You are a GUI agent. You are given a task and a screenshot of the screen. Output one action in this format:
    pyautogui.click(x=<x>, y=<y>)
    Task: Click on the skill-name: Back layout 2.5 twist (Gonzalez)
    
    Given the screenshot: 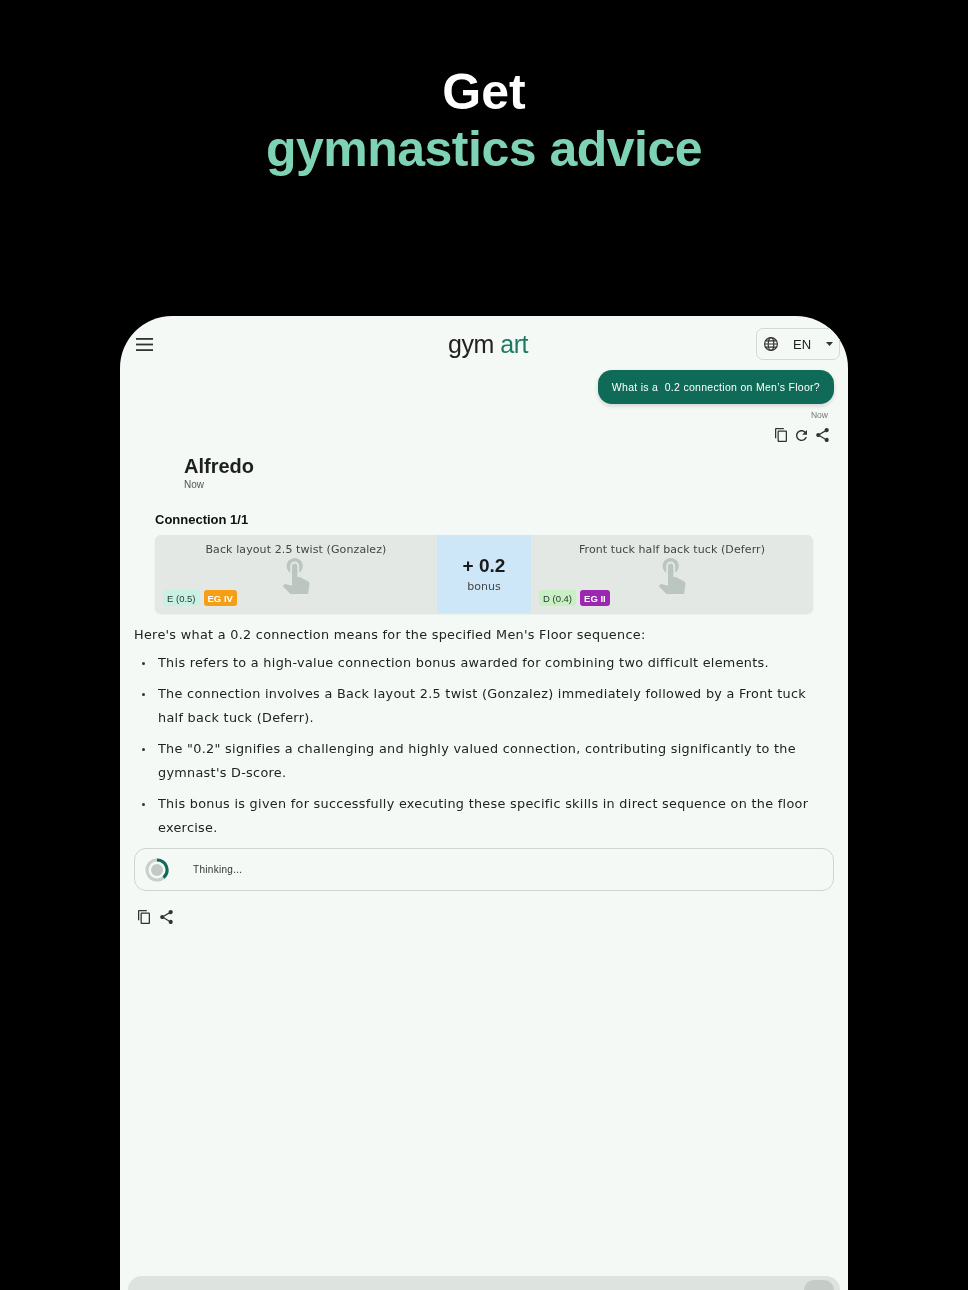 What is the action you would take?
    pyautogui.click(x=296, y=549)
    